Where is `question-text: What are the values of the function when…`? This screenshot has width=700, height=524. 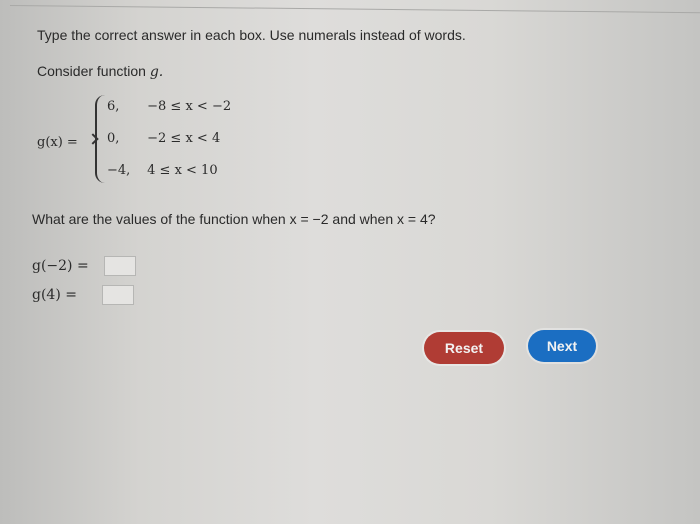
question-text: What are the values of the function when… is located at coordinates (234, 219).